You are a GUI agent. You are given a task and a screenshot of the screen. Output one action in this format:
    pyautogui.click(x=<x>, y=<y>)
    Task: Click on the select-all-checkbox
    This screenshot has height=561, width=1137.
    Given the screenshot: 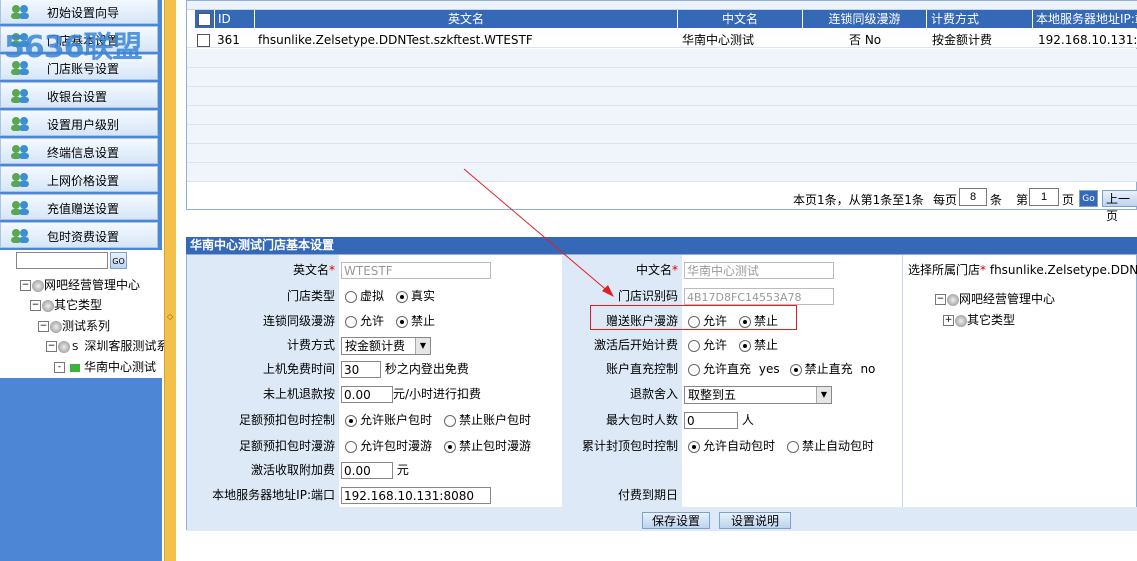 What is the action you would take?
    pyautogui.click(x=204, y=19)
    